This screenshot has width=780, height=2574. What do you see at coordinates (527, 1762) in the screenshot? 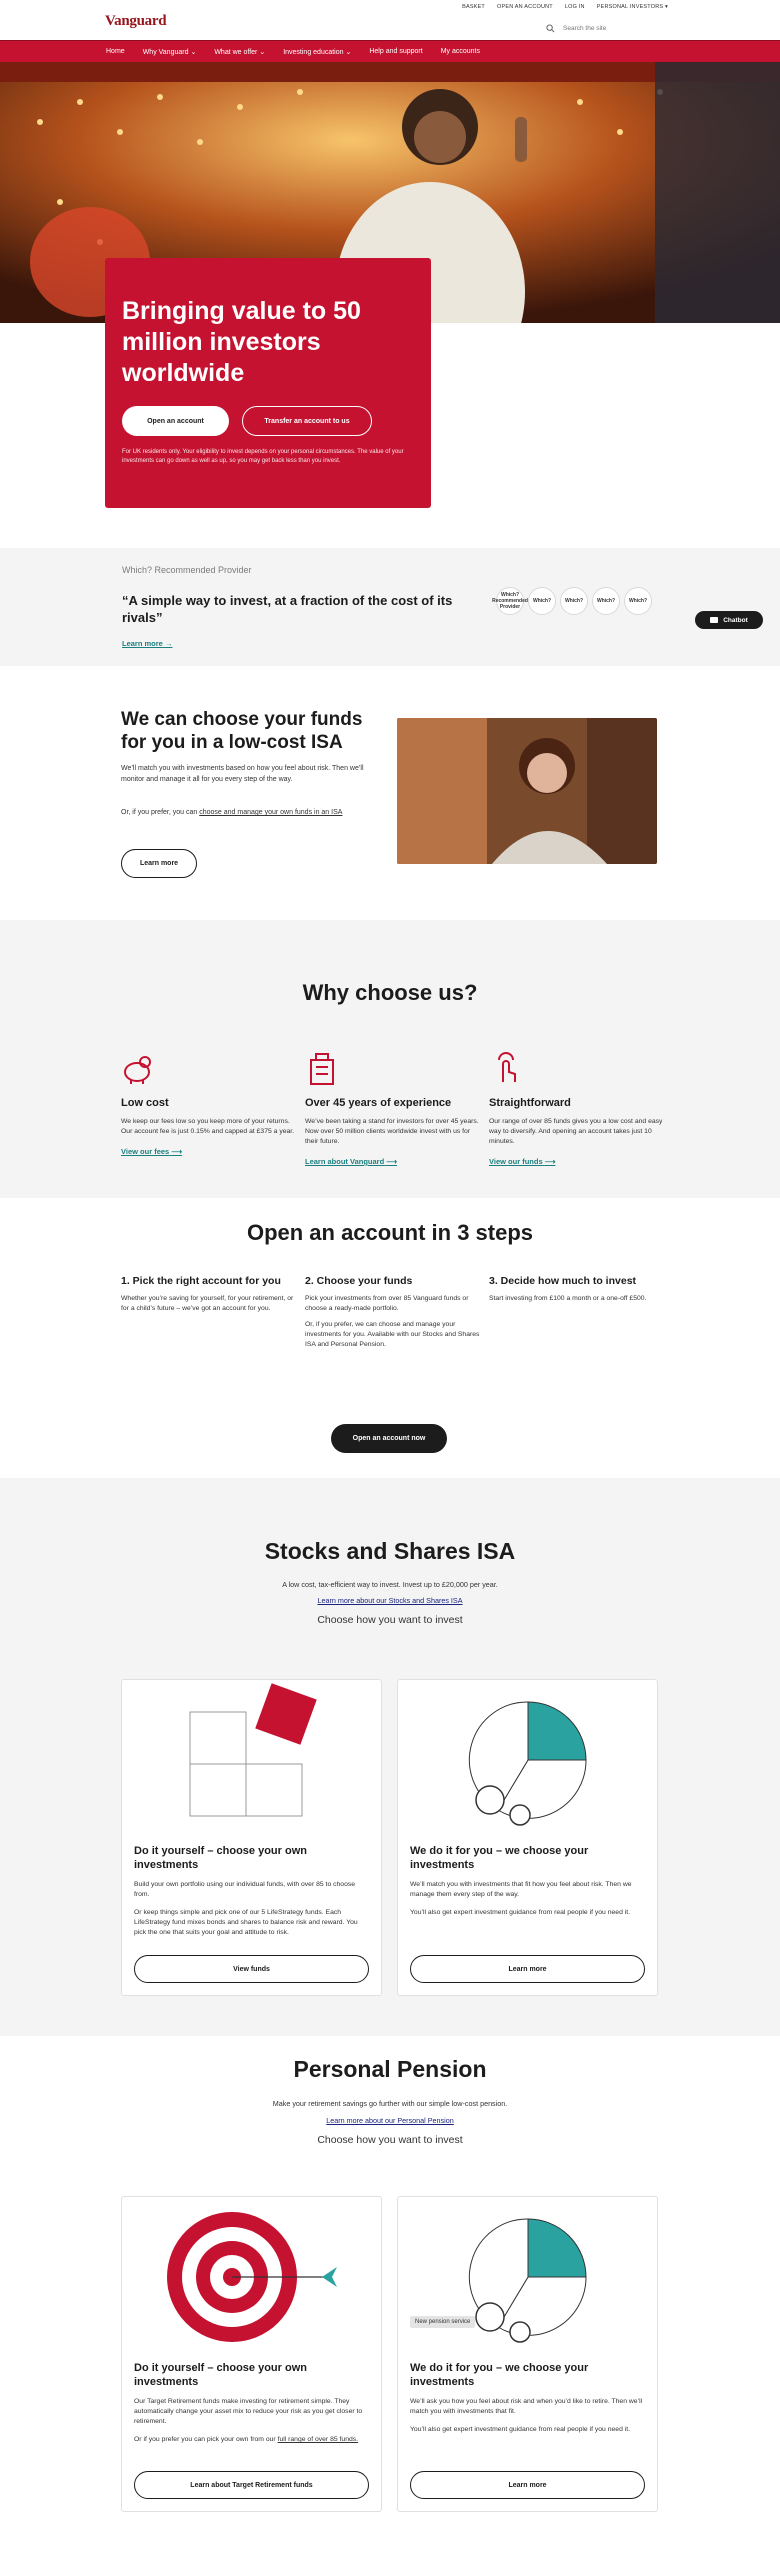
I see `pie-gears-illustration` at bounding box center [527, 1762].